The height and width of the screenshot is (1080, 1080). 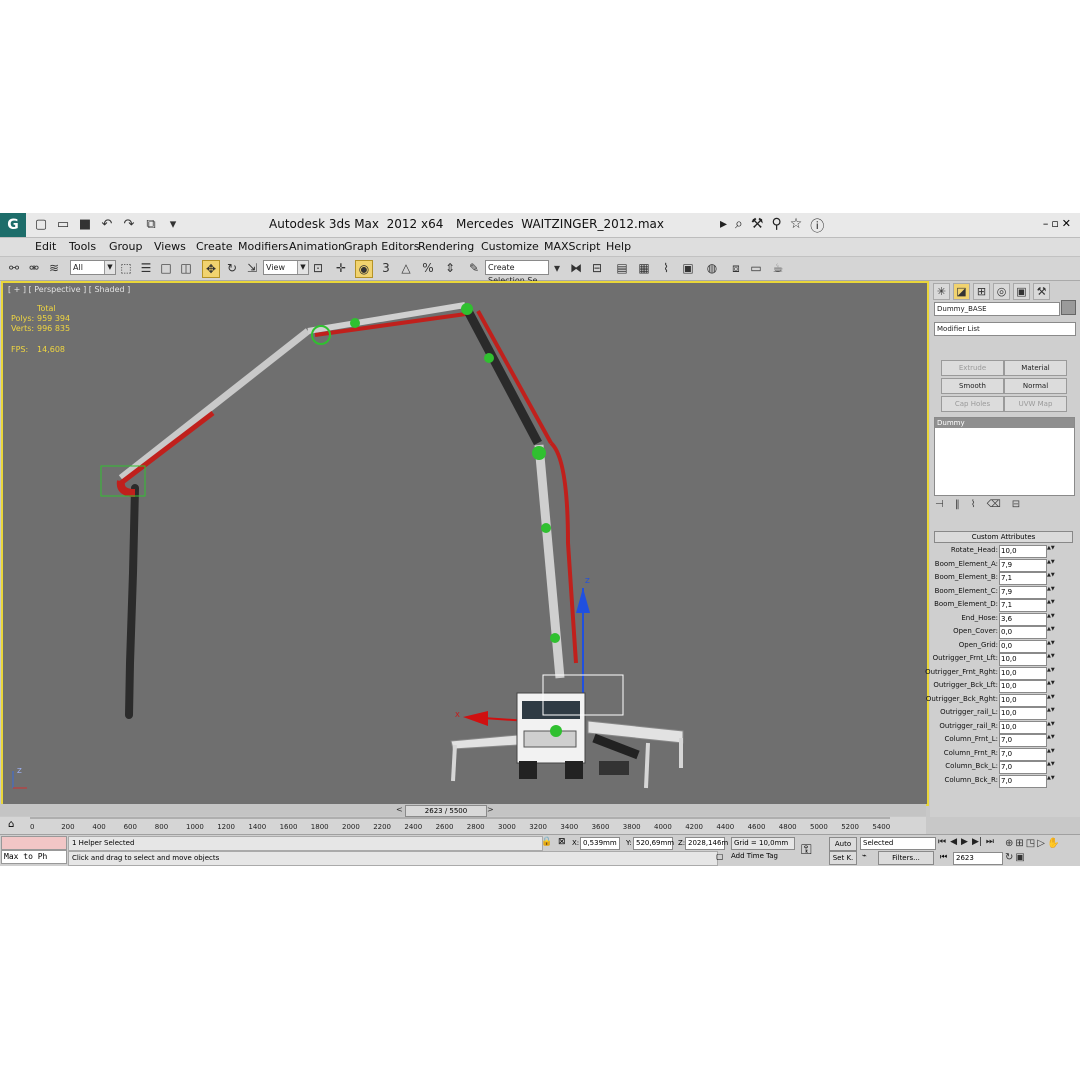 What do you see at coordinates (972, 404) in the screenshot?
I see `cap-holes-button: Cap Holes` at bounding box center [972, 404].